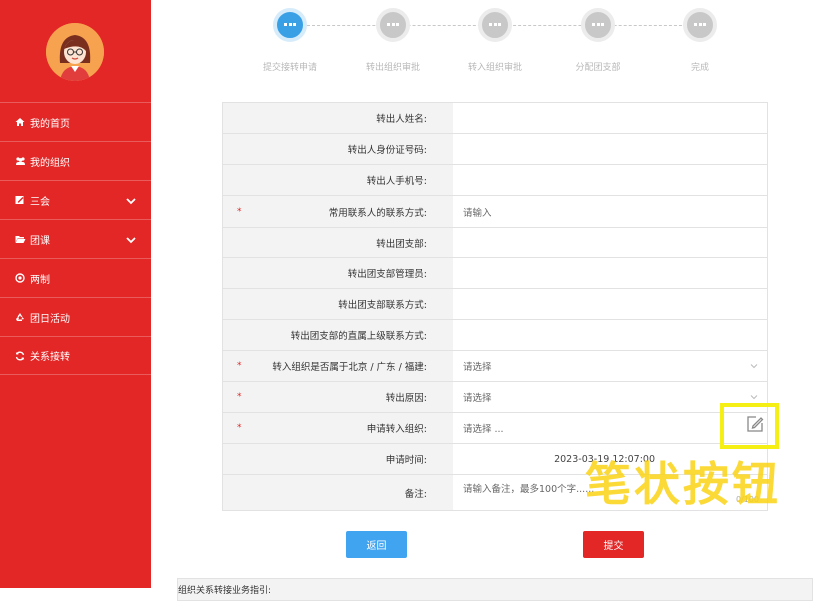 The height and width of the screenshot is (601, 830). I want to click on recycle-icon, so click(20, 317).